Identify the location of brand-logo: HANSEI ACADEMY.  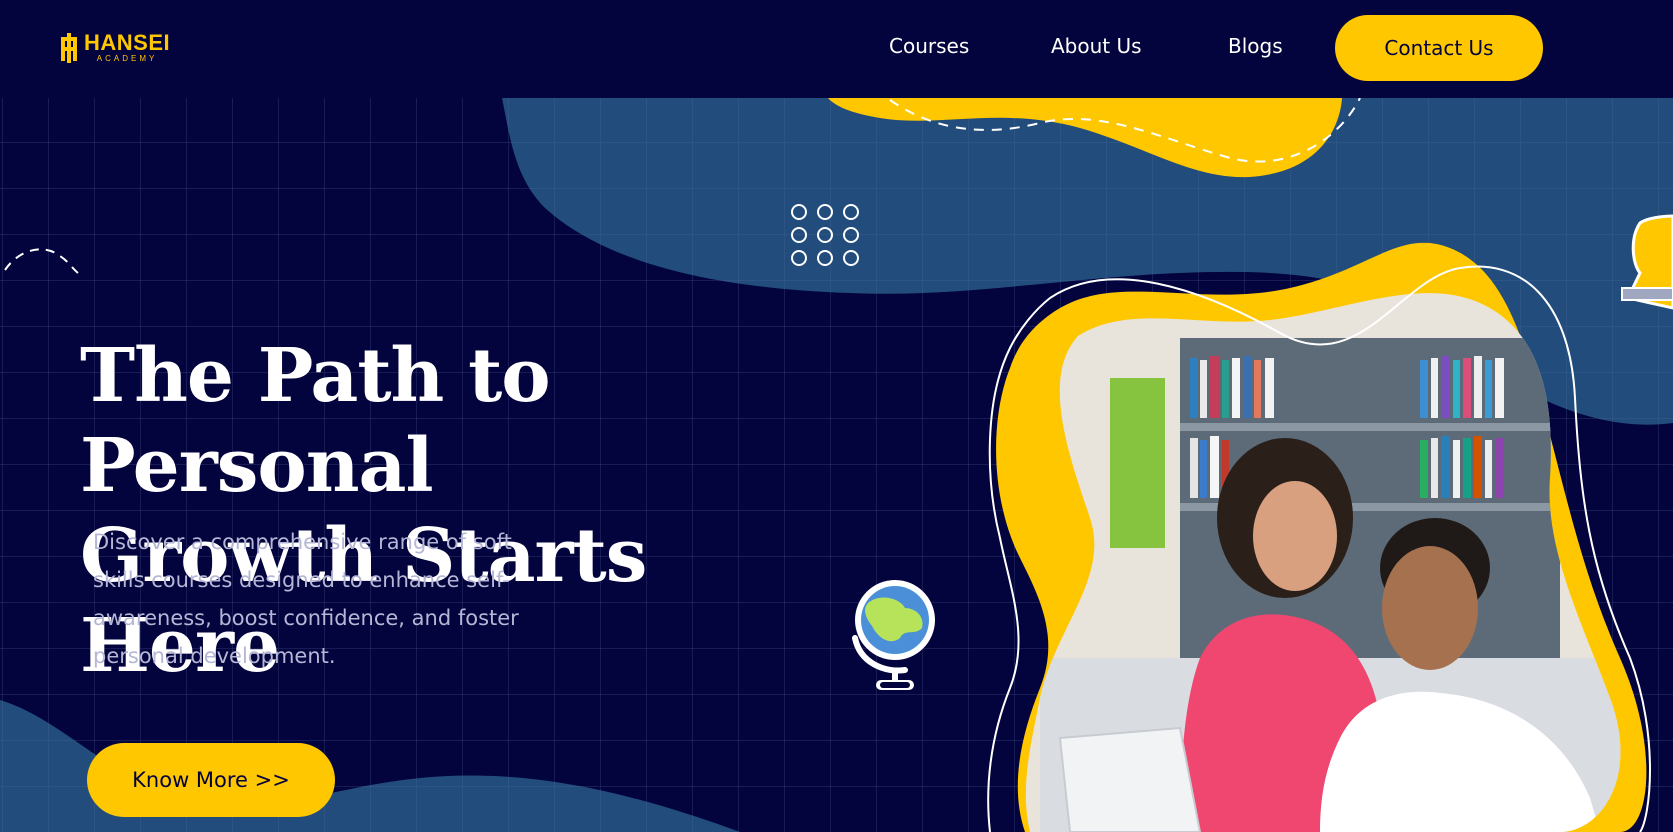
(114, 47).